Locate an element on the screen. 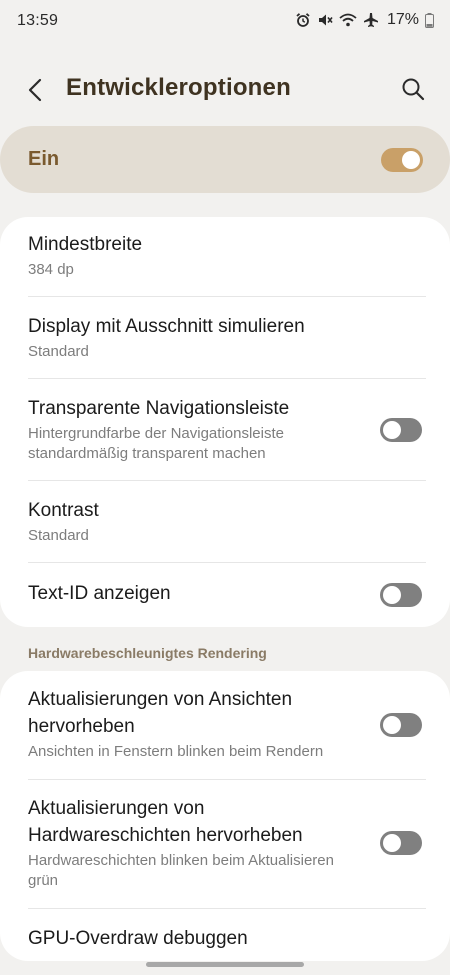 The image size is (450, 975). battery-icon is located at coordinates (429, 20).